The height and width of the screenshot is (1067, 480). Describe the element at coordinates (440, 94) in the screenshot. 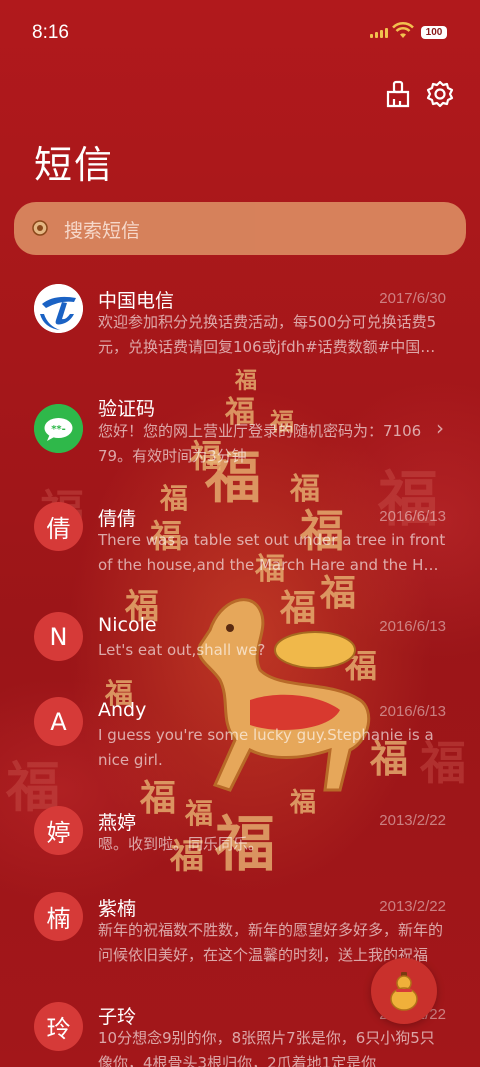

I see `gear-icon` at that location.